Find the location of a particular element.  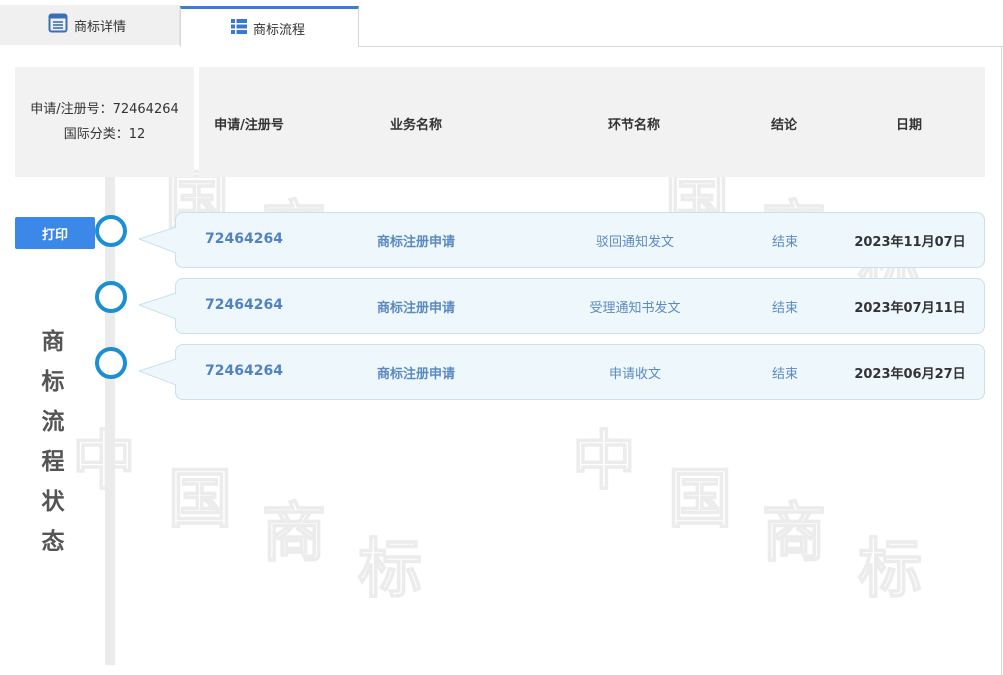

tab-trademark-detail-label: 商标详情 is located at coordinates (100, 27).